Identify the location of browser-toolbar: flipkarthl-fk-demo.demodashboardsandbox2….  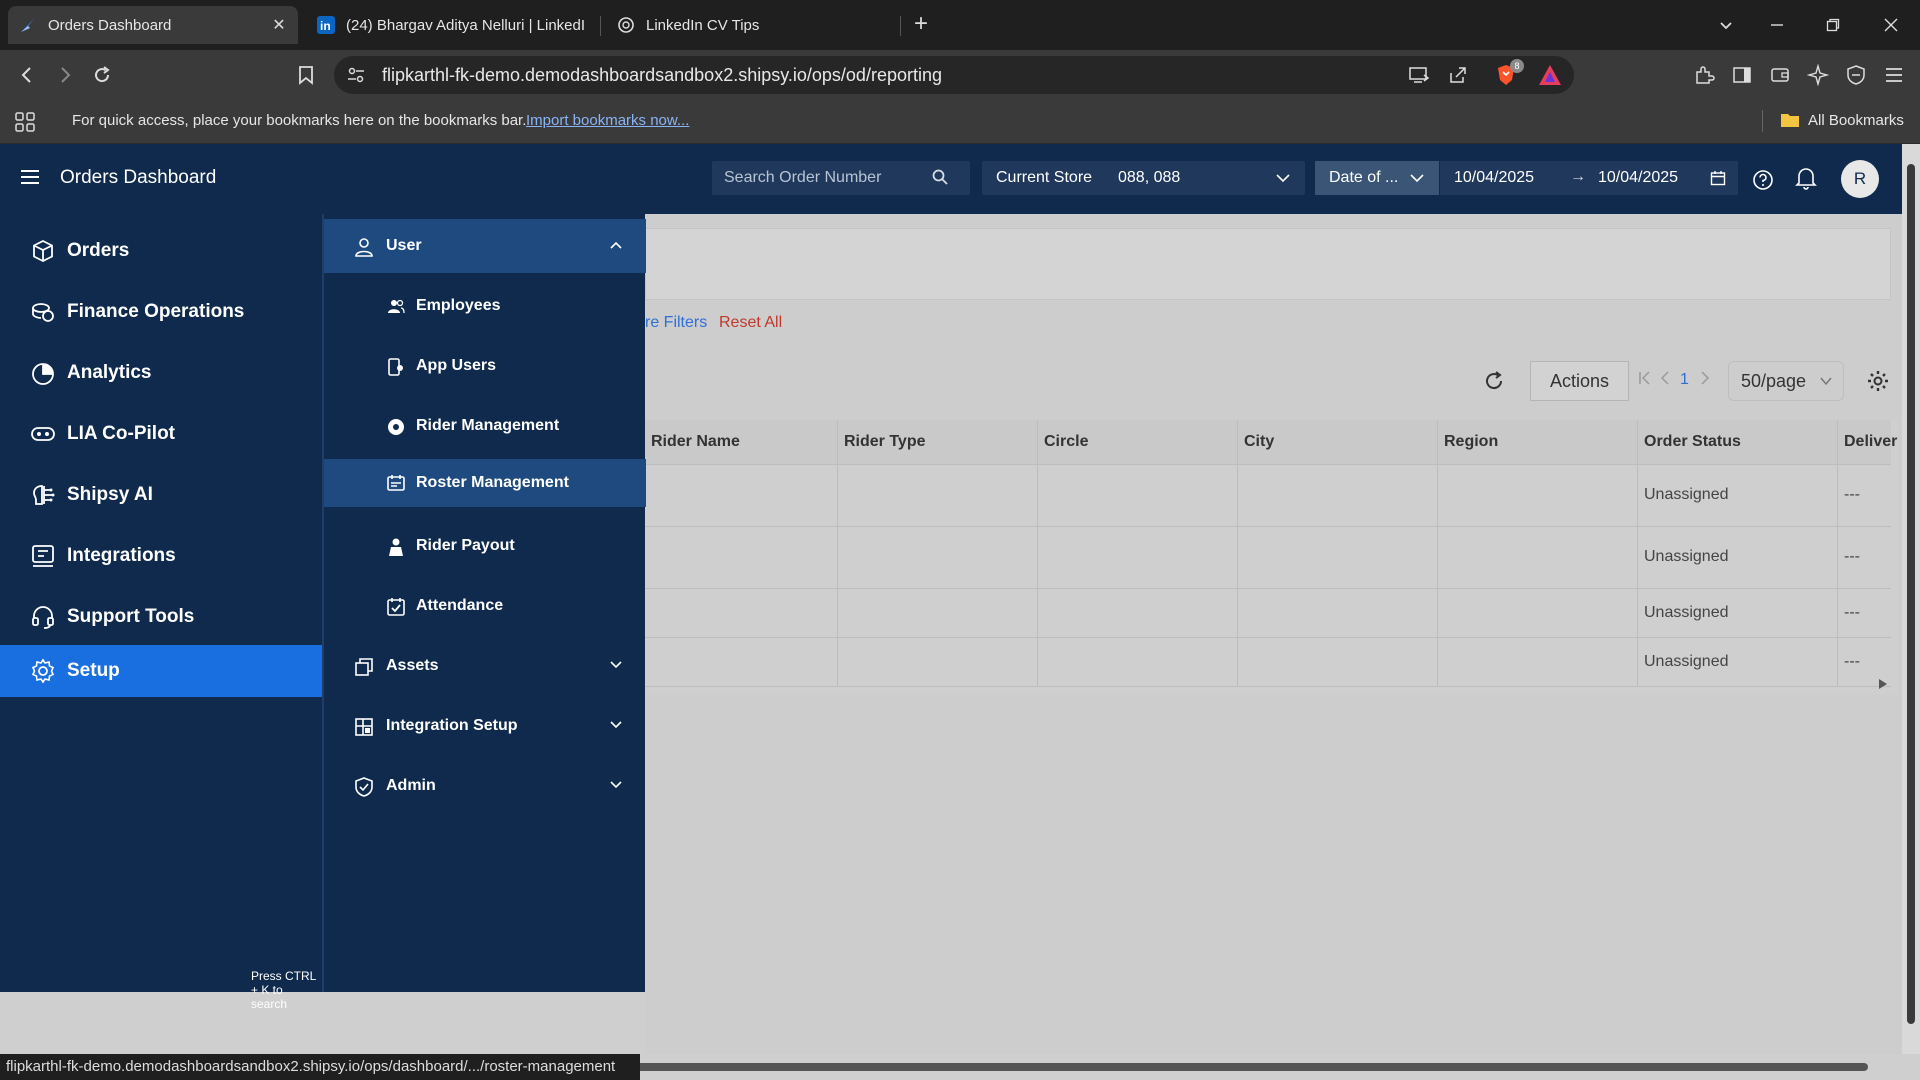
(960, 75).